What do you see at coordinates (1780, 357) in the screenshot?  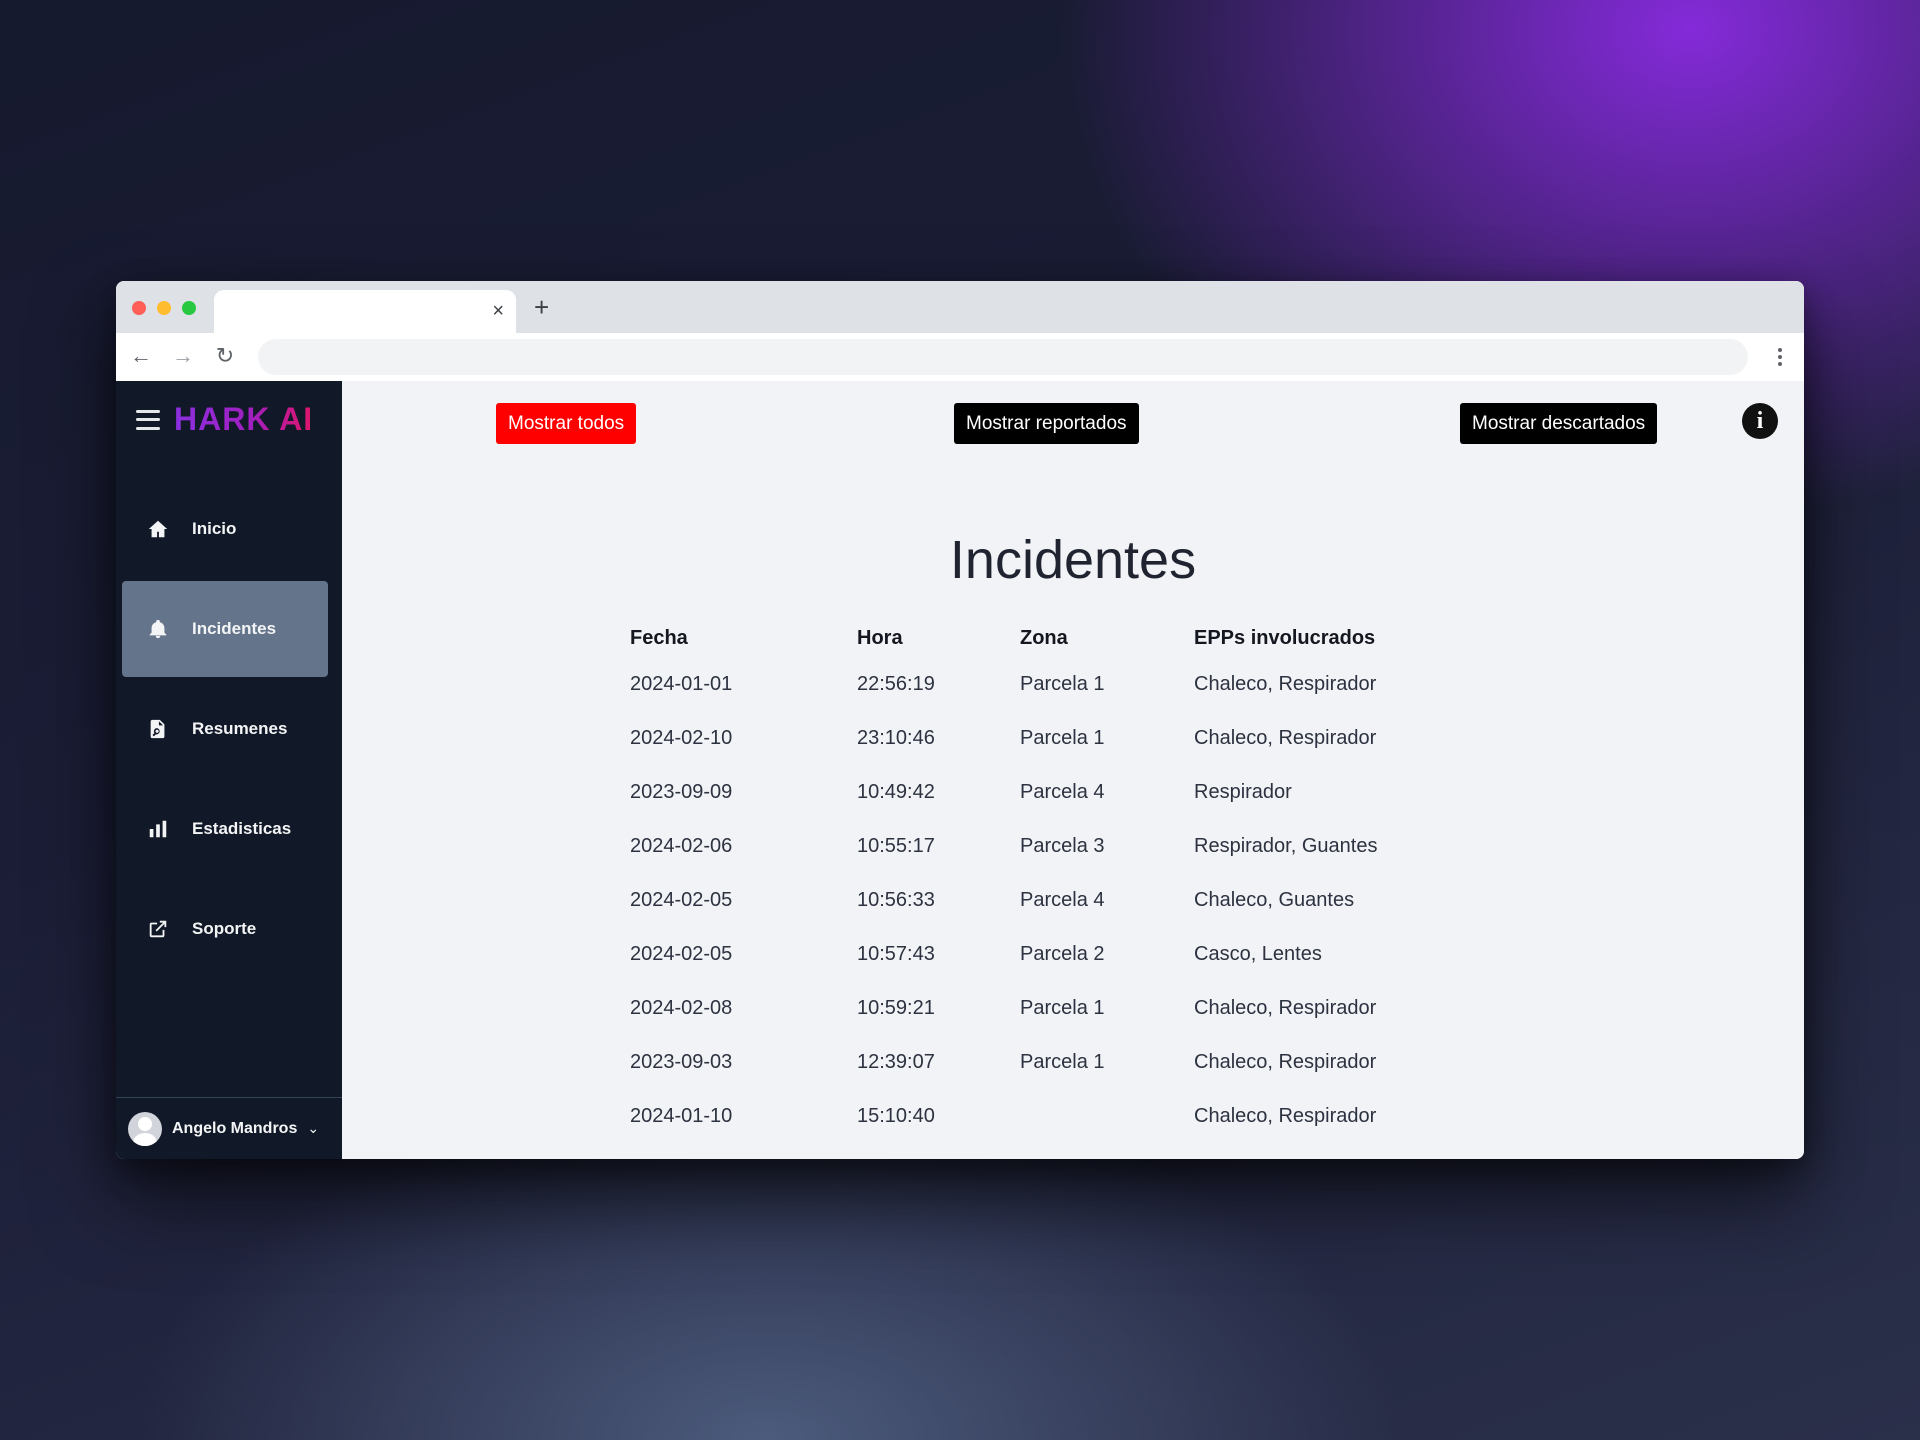 I see `browser-menu-icon` at bounding box center [1780, 357].